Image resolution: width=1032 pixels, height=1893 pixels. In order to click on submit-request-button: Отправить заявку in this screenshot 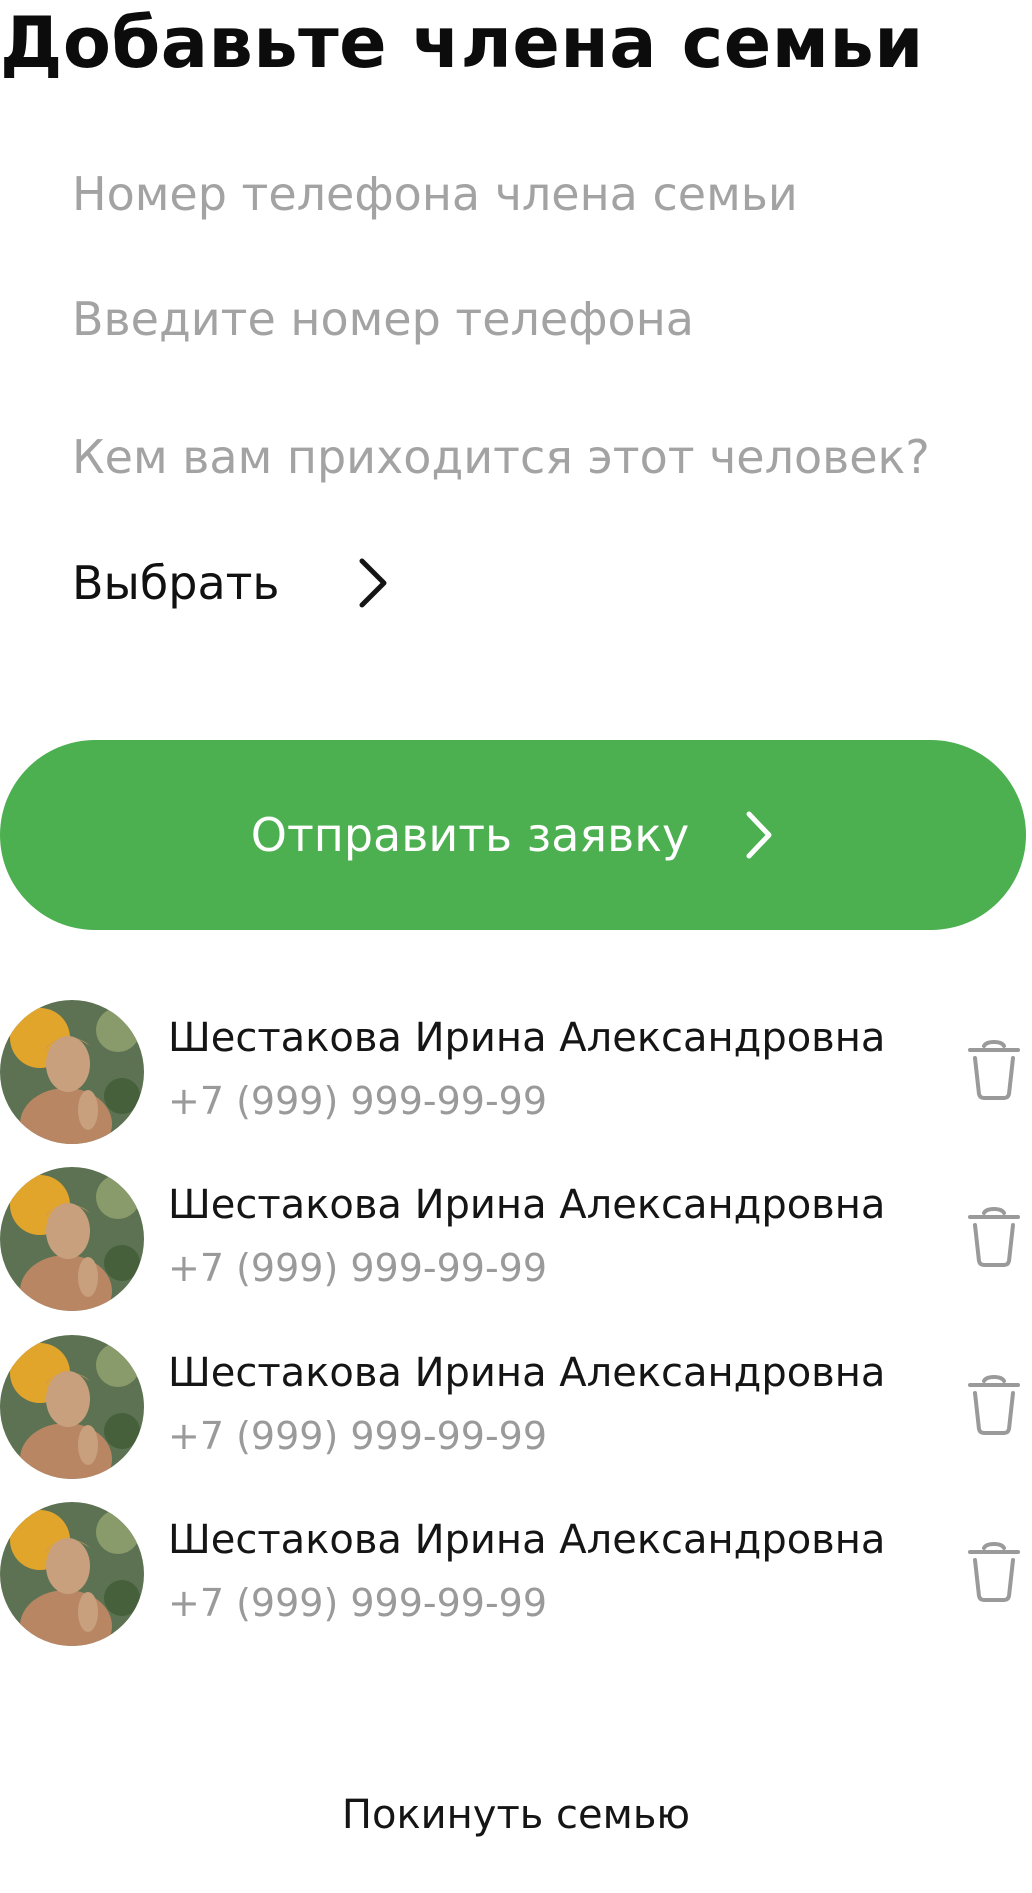, I will do `click(513, 835)`.